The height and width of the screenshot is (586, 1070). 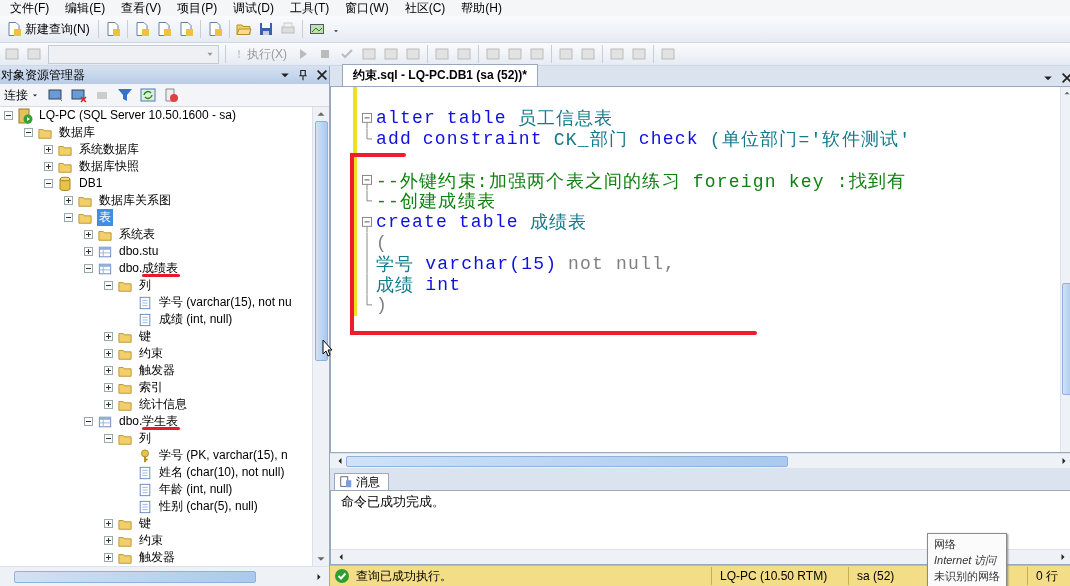 What do you see at coordinates (243, 29) in the screenshot?
I see `open-folder-icon` at bounding box center [243, 29].